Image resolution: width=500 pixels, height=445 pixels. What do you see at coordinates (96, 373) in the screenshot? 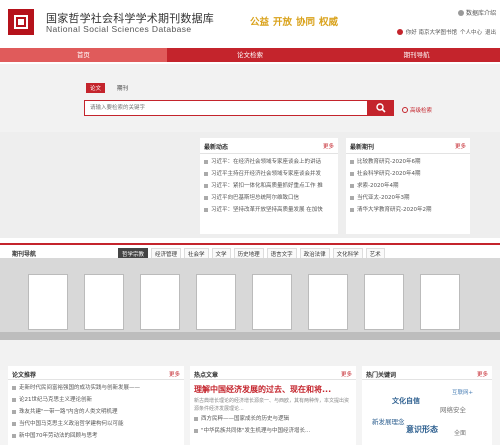
I see `panel-header: 论文推荐 更多` at bounding box center [96, 373].